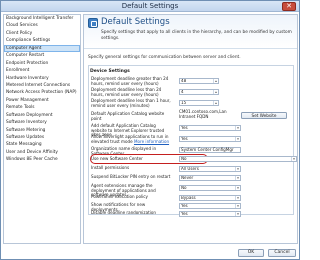  I want to click on sidebar-item-endpoint-protection: Endpoint Protection, so click(42, 63).